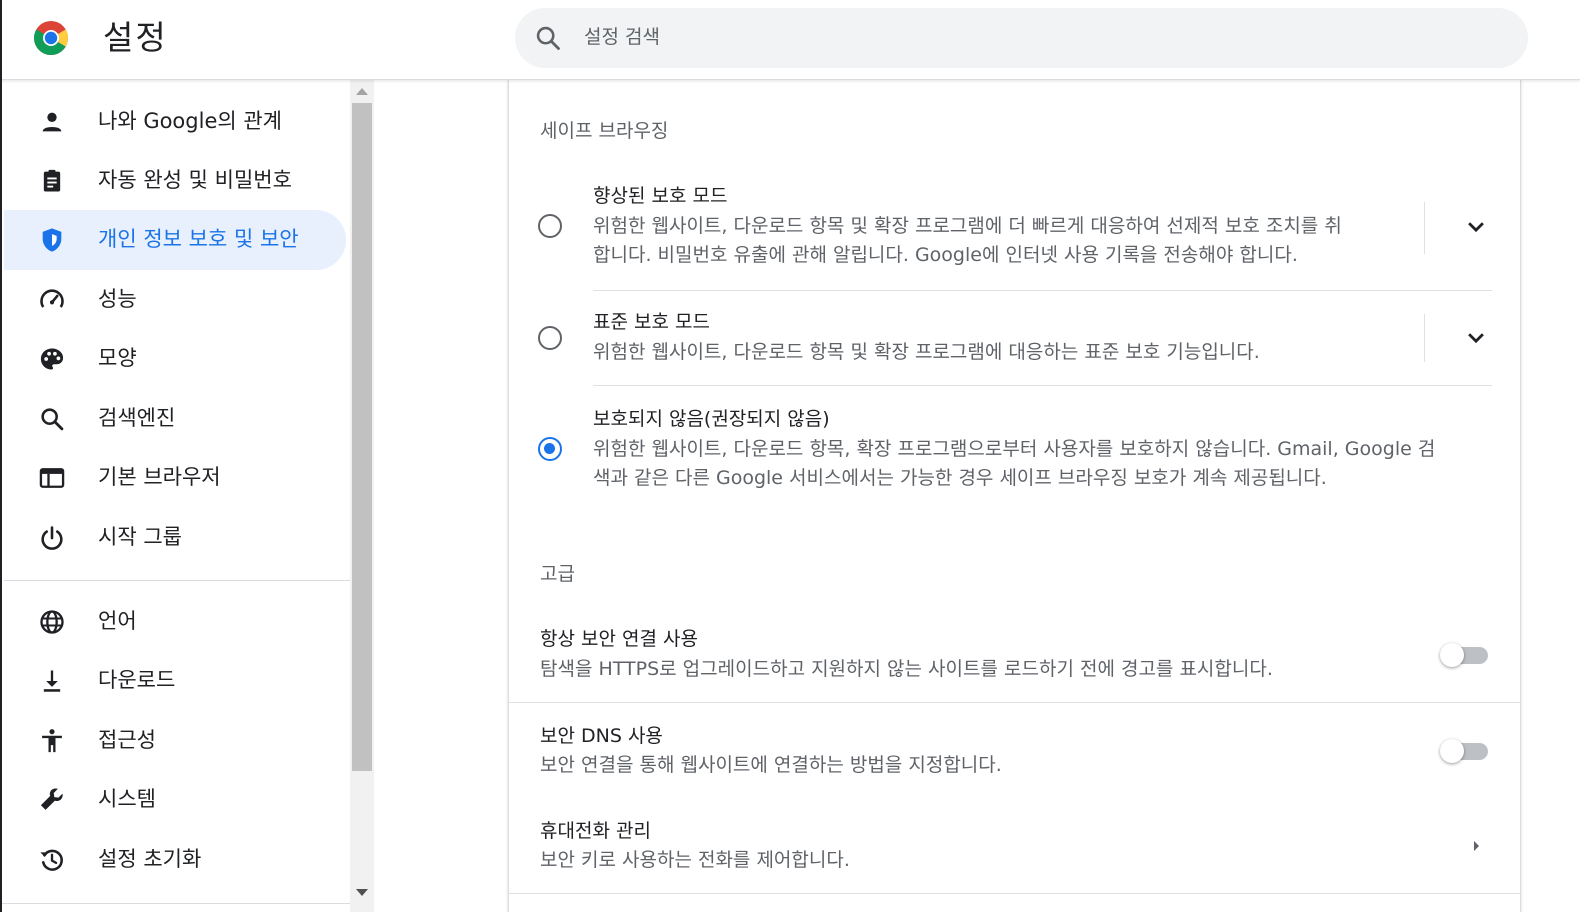 The width and height of the screenshot is (1580, 912). Describe the element at coordinates (52, 180) in the screenshot. I see `clipboard-icon` at that location.